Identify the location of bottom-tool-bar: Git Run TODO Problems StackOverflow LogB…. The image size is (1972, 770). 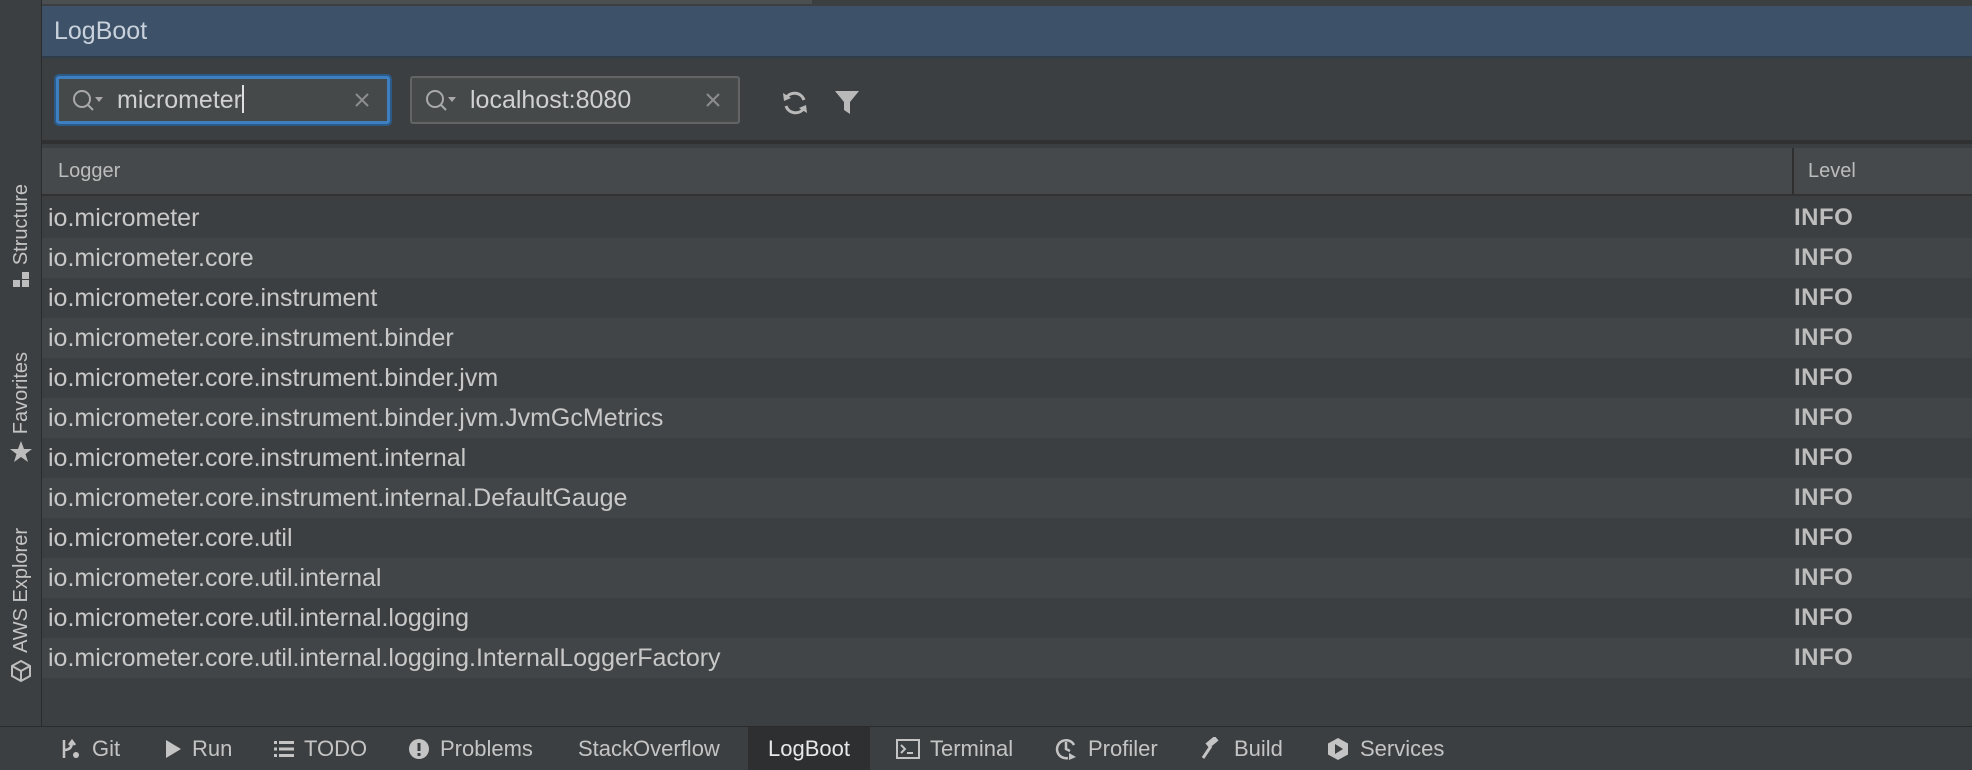
(986, 748).